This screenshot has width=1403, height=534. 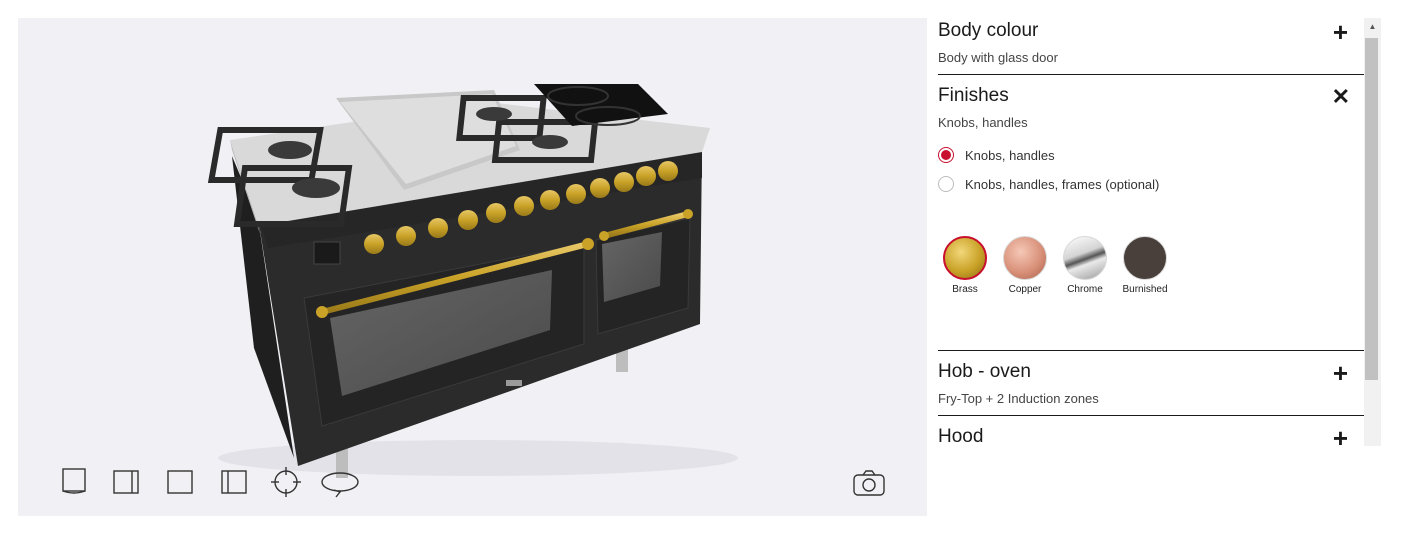 What do you see at coordinates (1025, 289) in the screenshot?
I see `swatch-label: Copper` at bounding box center [1025, 289].